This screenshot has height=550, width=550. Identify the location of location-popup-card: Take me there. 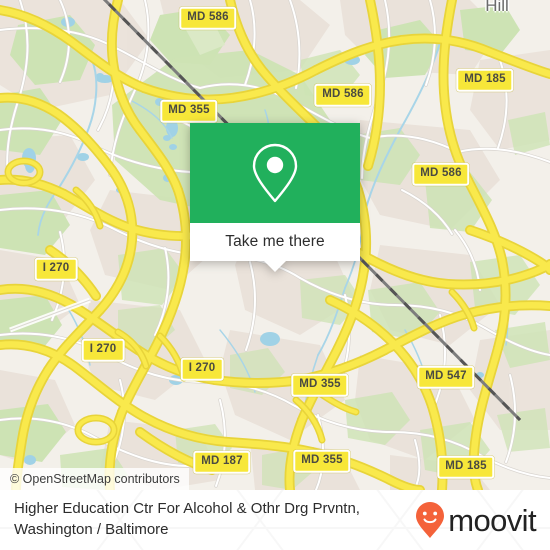
(275, 197).